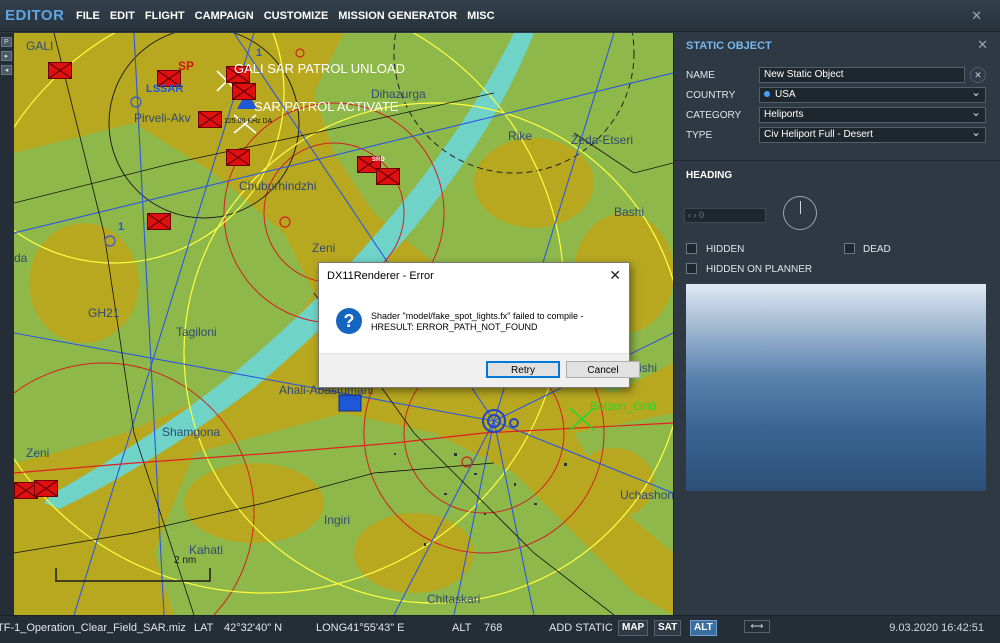  Describe the element at coordinates (165, 89) in the screenshot. I see `blue-waypoint-label: LSSAR` at that location.